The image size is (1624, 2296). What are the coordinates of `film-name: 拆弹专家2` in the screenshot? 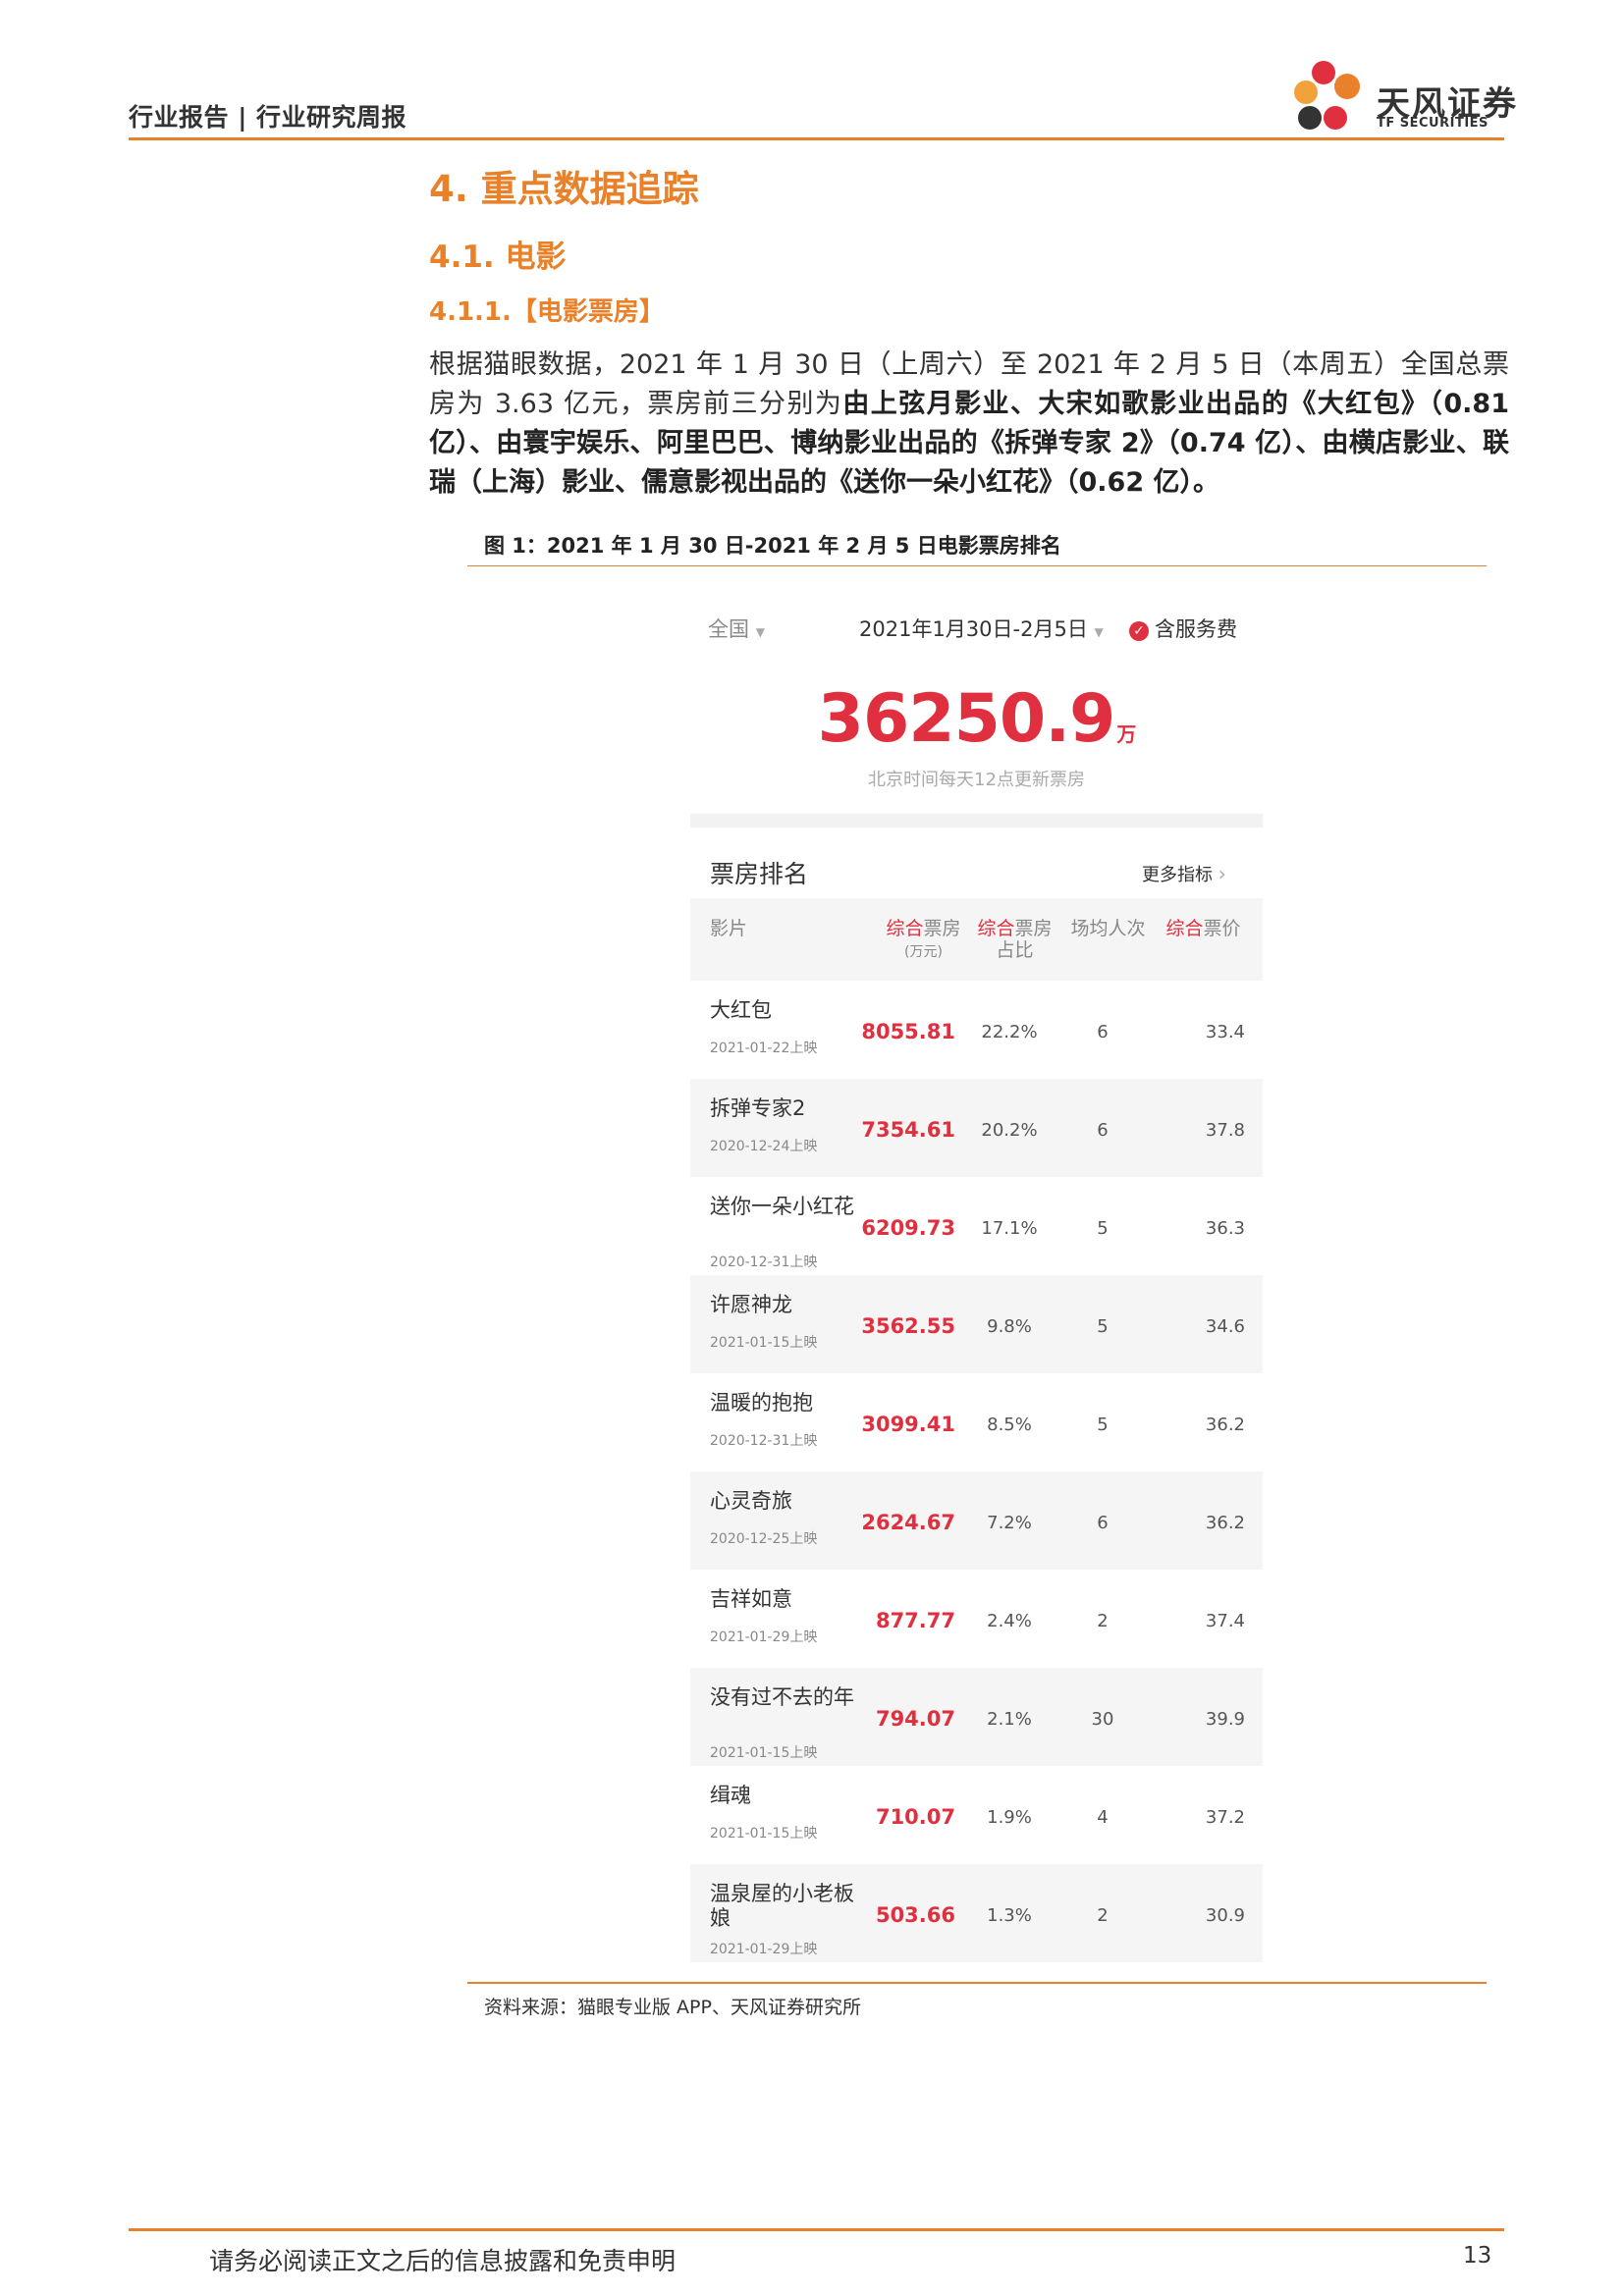 It's located at (758, 1108).